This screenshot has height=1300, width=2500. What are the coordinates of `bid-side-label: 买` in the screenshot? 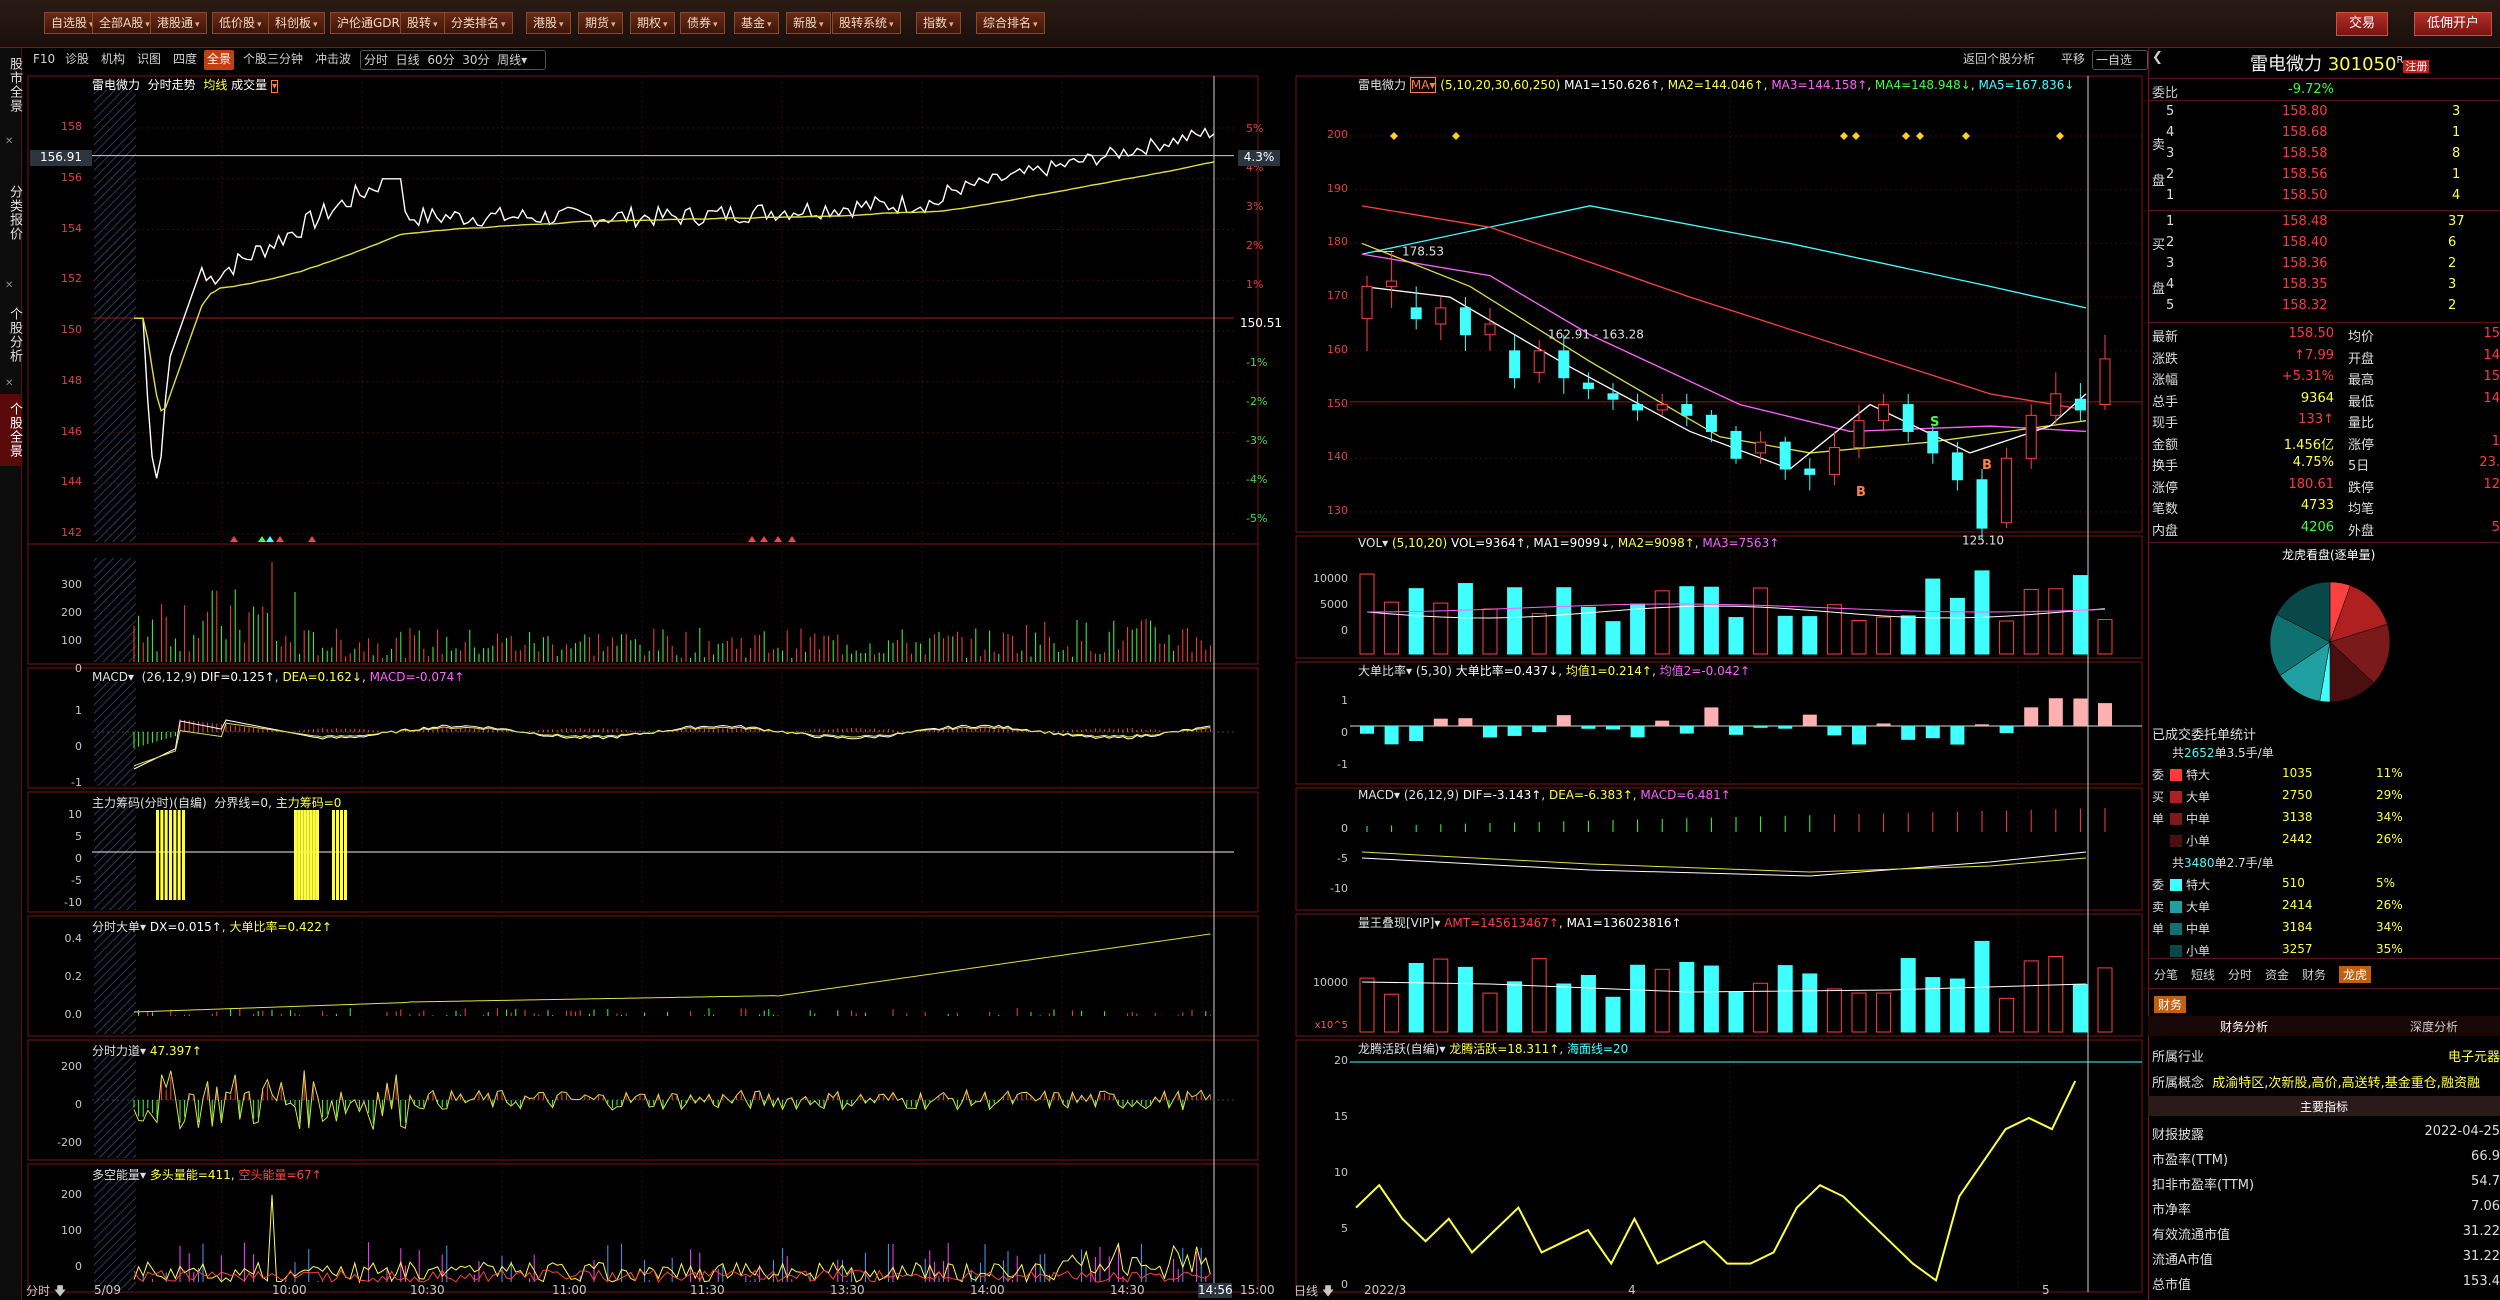 It's located at (2159, 243).